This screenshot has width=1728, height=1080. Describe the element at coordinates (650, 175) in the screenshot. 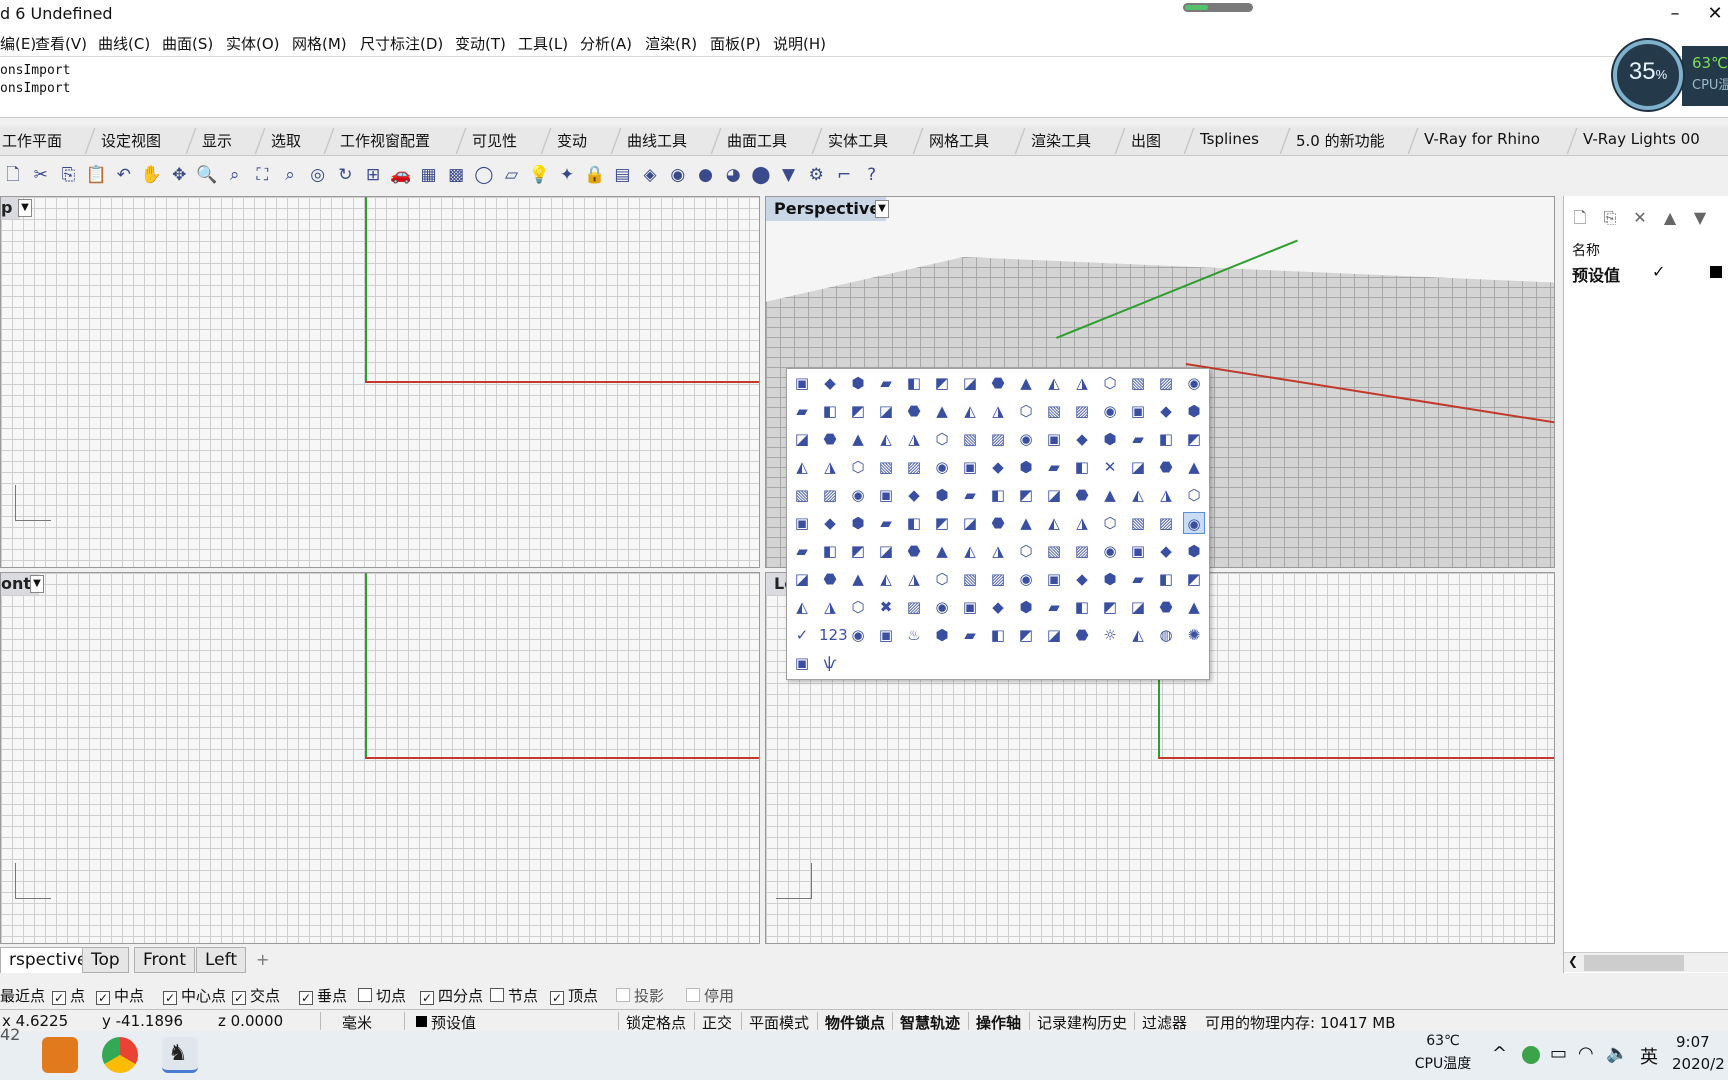

I see `paint-bucket-icon: ◈` at that location.